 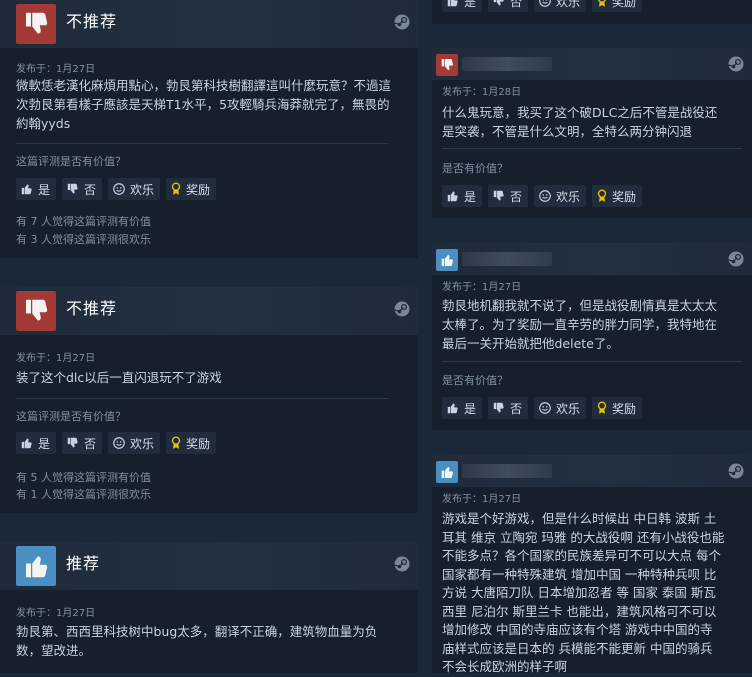 What do you see at coordinates (580, 324) in the screenshot?
I see `review-text-line: 太棒了。为了奖励一直辛劳的胖力同学，我特地在` at bounding box center [580, 324].